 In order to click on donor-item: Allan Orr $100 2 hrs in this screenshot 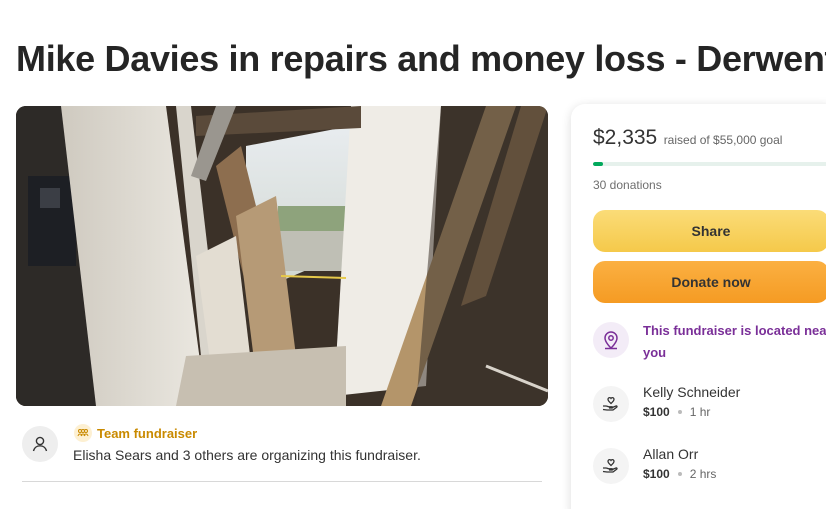, I will do `click(709, 468)`.